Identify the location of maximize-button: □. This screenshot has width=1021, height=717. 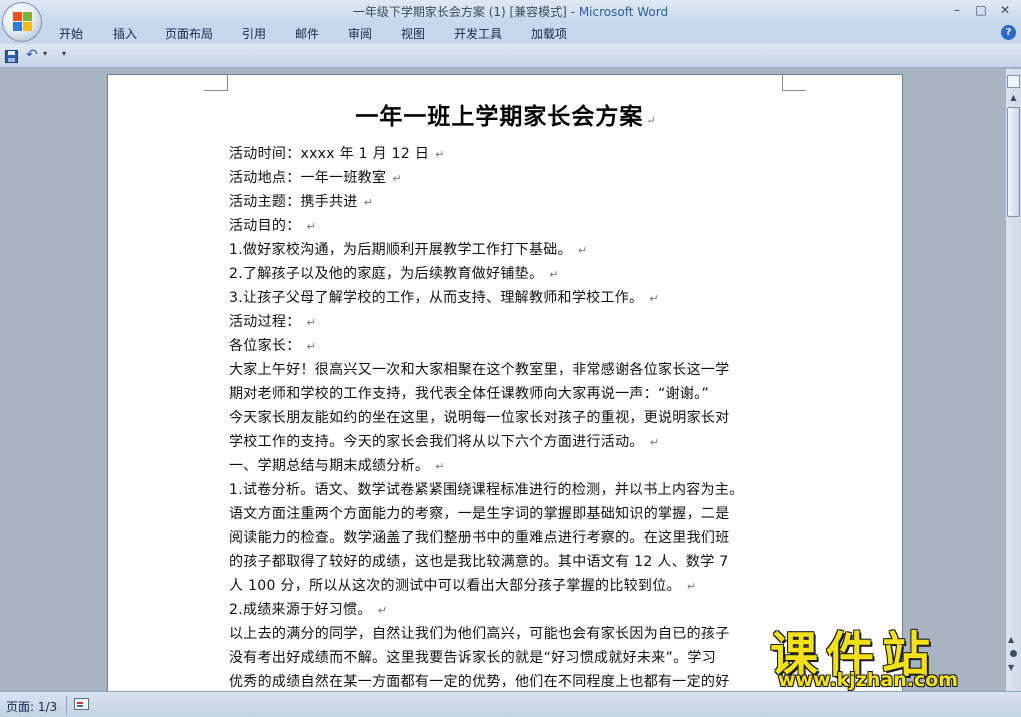
(981, 10).